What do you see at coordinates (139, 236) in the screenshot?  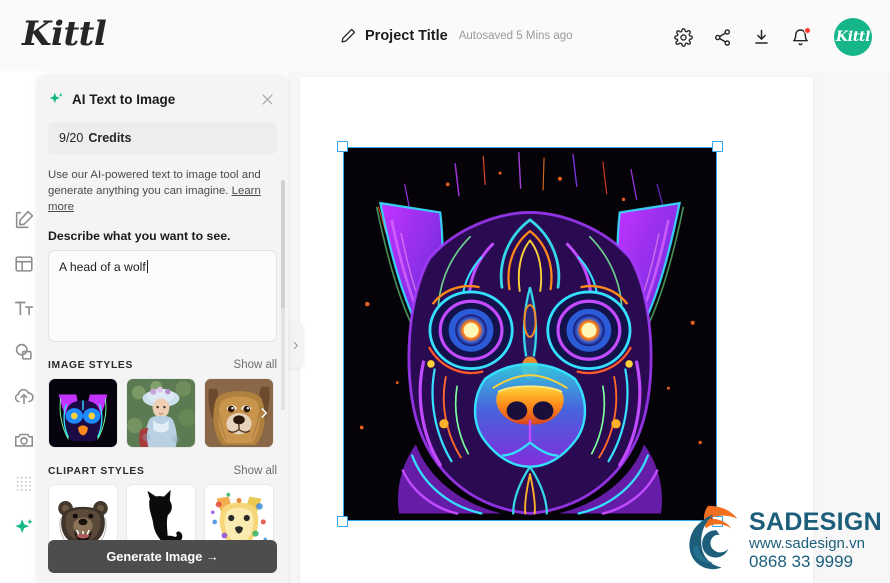 I see `describe-label: Describe what you want to see.` at bounding box center [139, 236].